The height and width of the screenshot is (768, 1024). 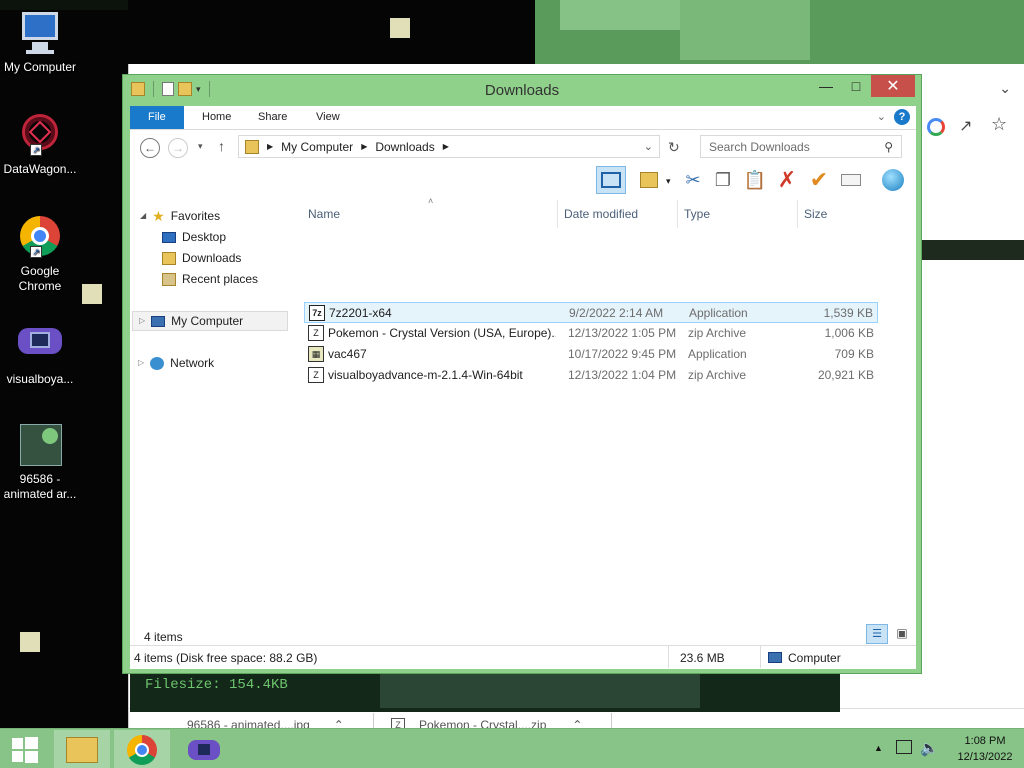 What do you see at coordinates (328, 117) in the screenshot?
I see `tab-view: View` at bounding box center [328, 117].